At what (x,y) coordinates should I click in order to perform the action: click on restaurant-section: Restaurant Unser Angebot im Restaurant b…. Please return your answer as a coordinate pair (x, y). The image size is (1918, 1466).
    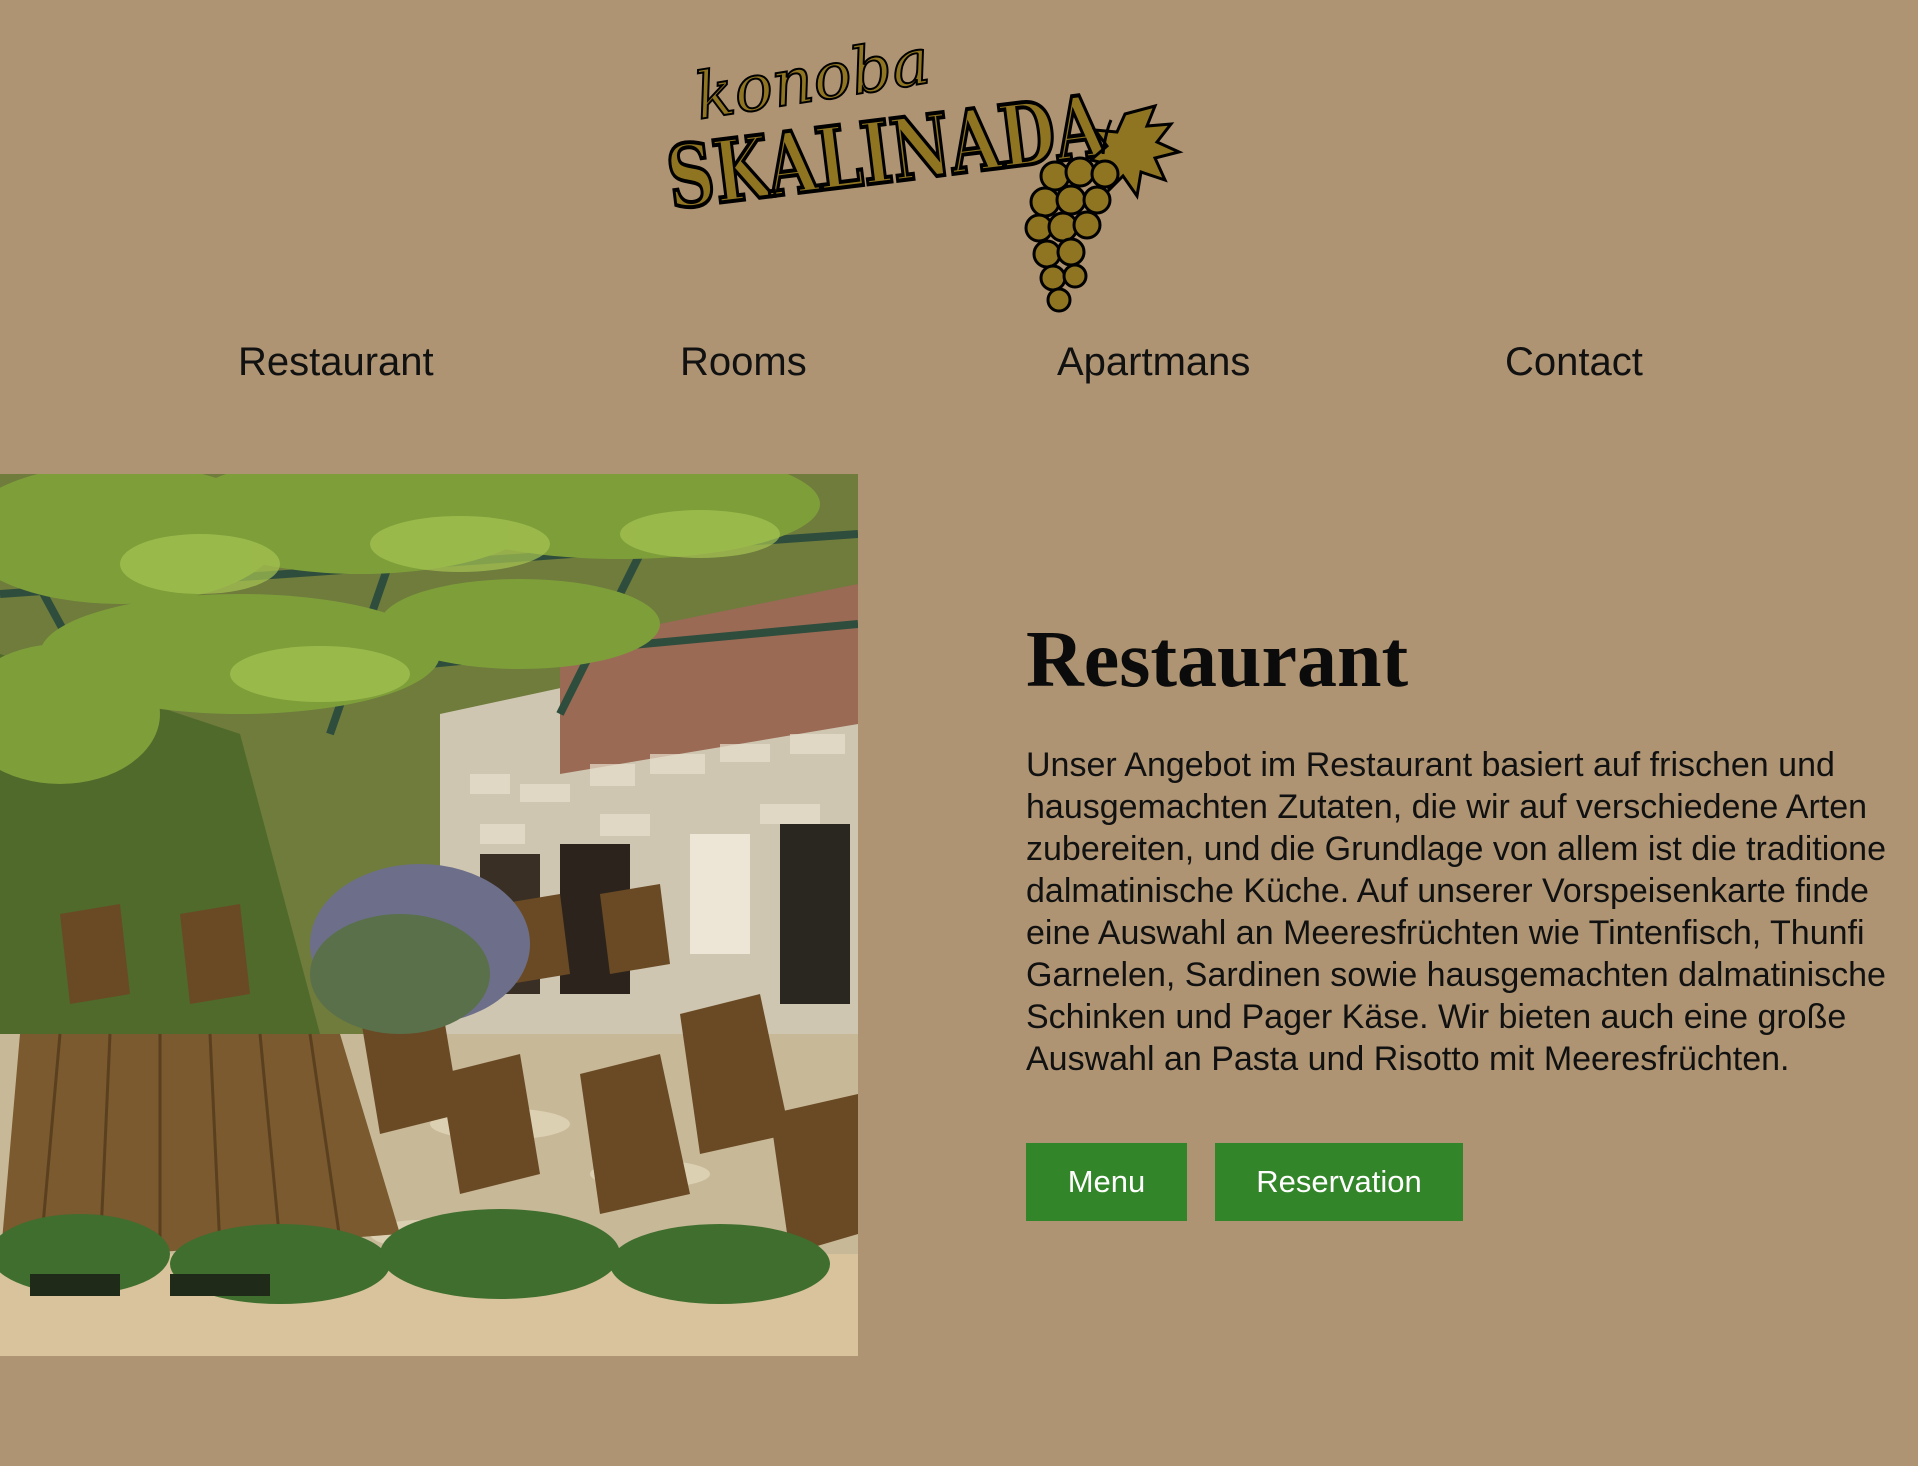
    Looking at the image, I should click on (1472, 845).